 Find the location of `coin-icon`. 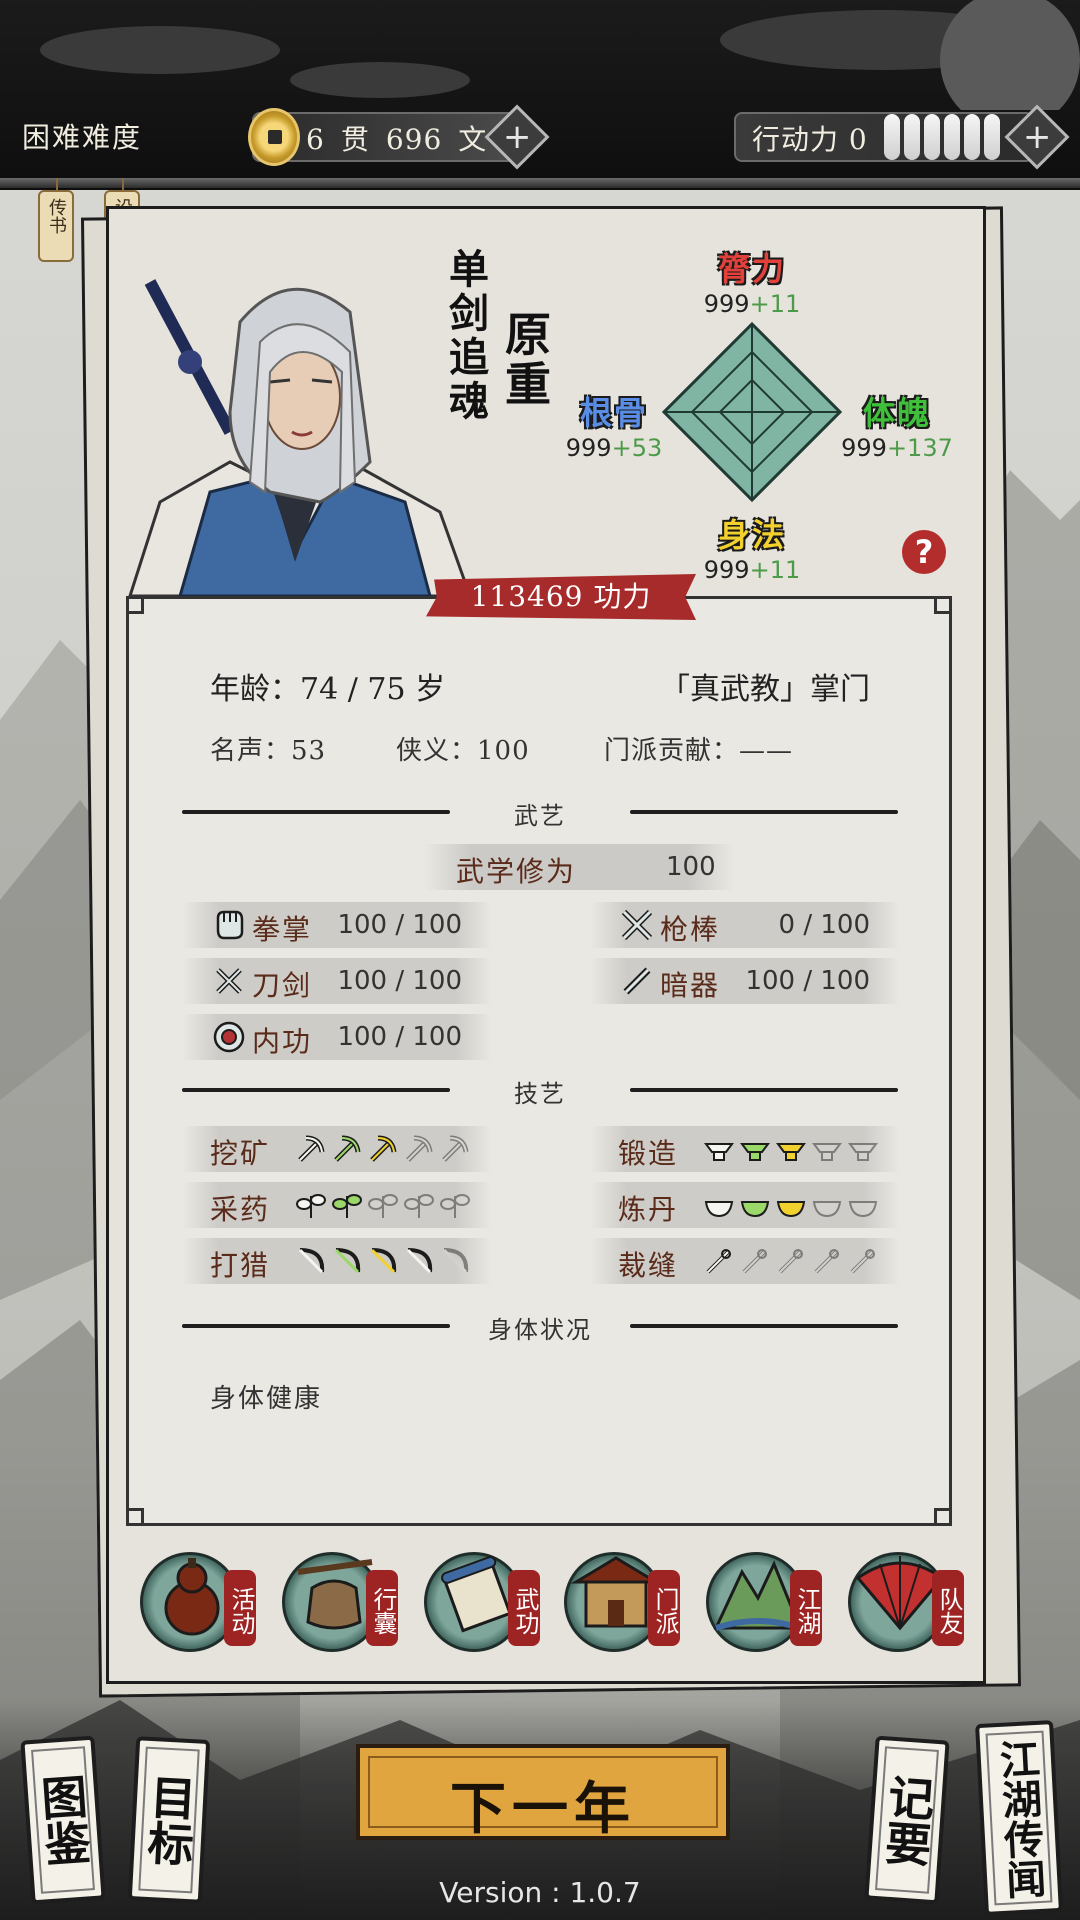

coin-icon is located at coordinates (274, 137).